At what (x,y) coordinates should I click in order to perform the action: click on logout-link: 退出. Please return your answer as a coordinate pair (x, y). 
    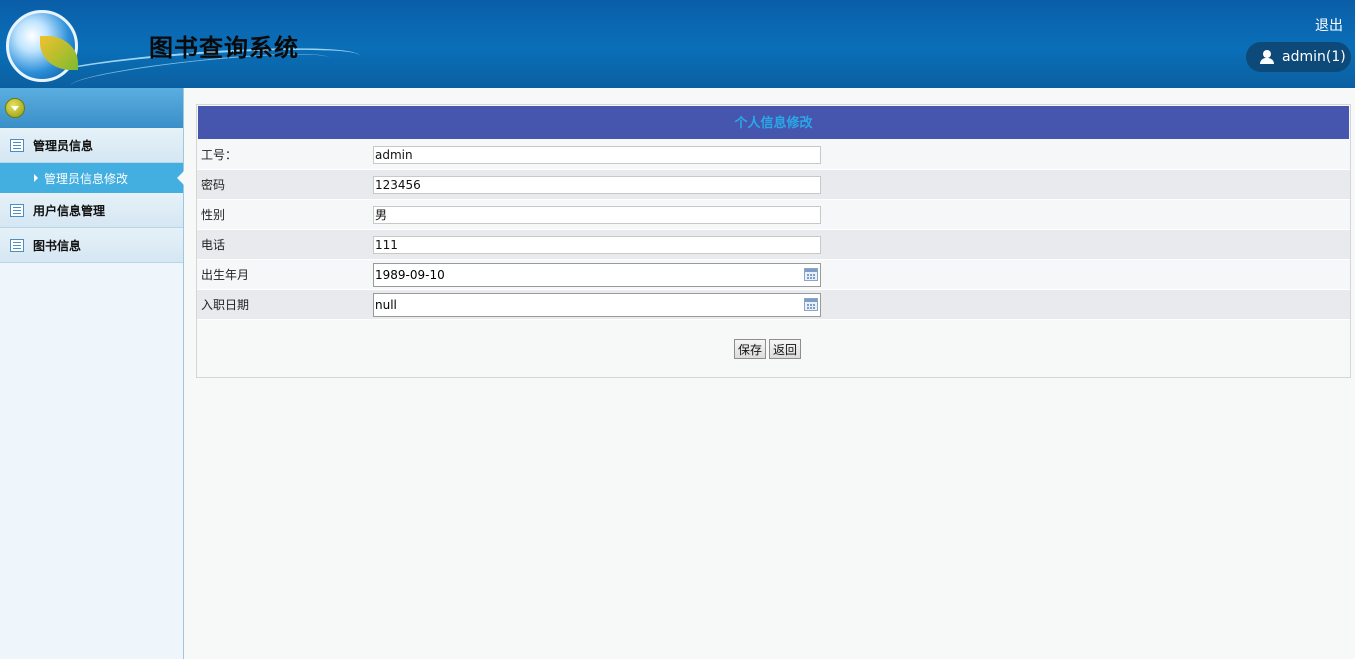
    Looking at the image, I should click on (1329, 25).